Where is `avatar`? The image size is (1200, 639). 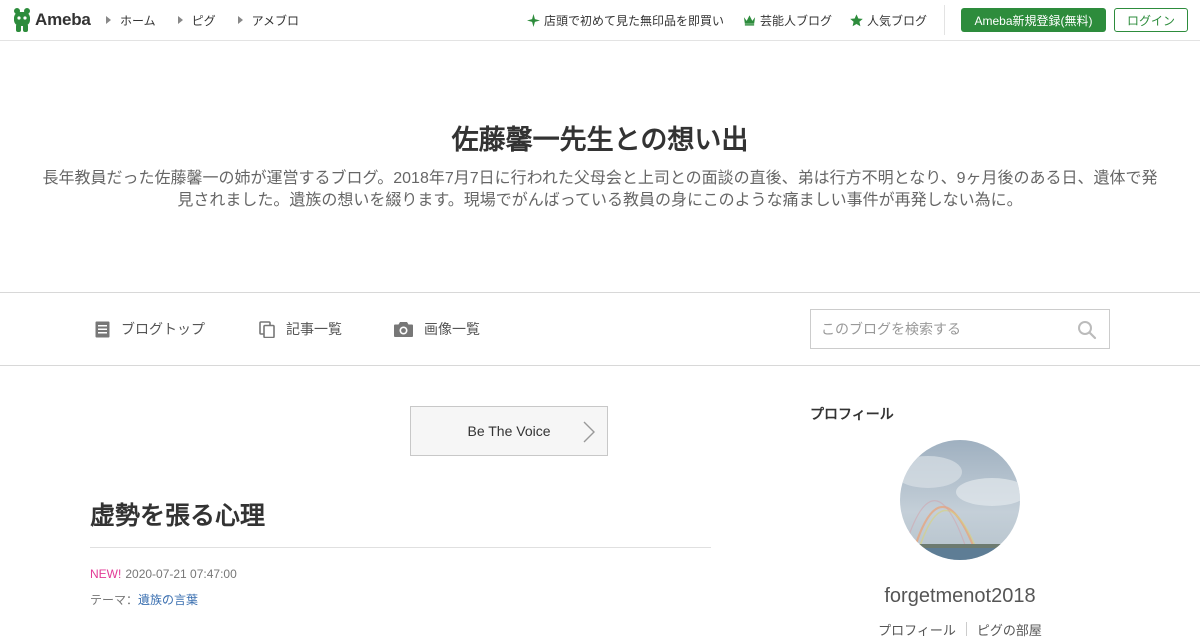 avatar is located at coordinates (960, 500).